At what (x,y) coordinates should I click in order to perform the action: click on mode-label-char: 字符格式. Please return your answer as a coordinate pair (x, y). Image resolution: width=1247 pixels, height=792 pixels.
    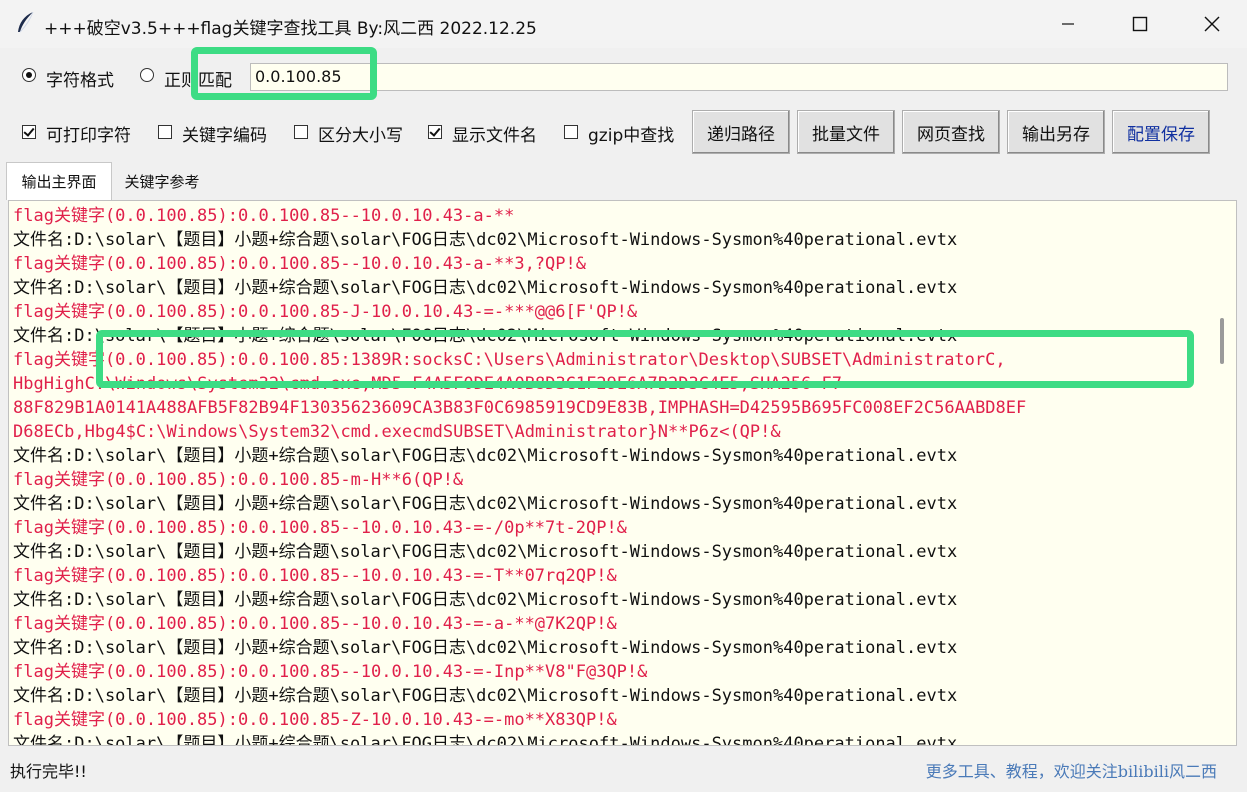
    Looking at the image, I should click on (80, 78).